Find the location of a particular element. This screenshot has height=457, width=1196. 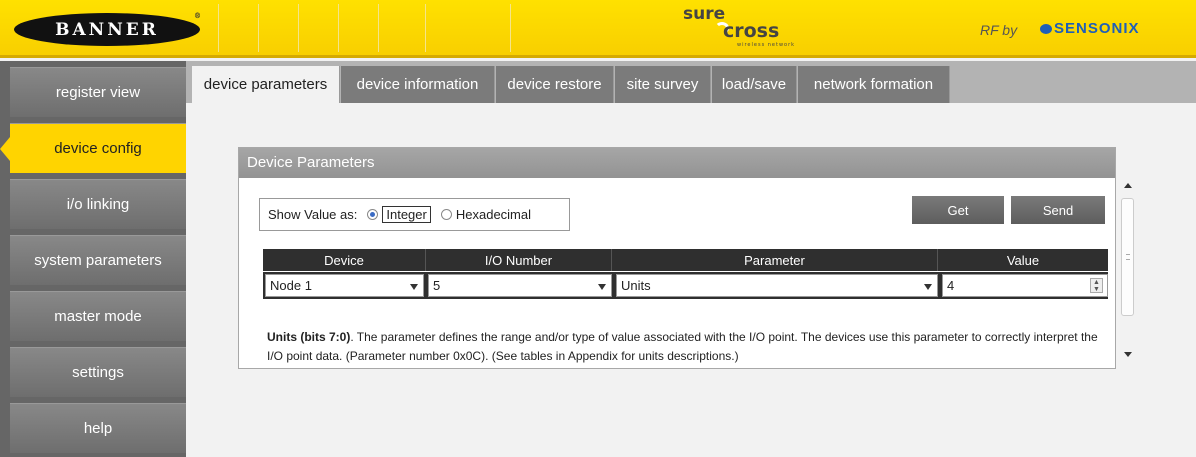

surecross-sure: sure is located at coordinates (704, 14).